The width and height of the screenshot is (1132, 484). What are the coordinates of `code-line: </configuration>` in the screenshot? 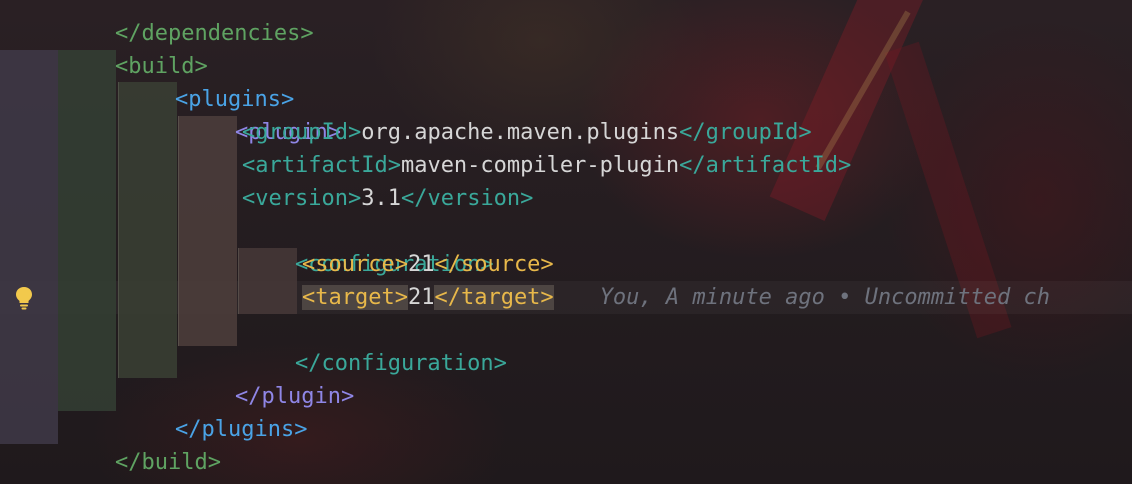 It's located at (374, 345).